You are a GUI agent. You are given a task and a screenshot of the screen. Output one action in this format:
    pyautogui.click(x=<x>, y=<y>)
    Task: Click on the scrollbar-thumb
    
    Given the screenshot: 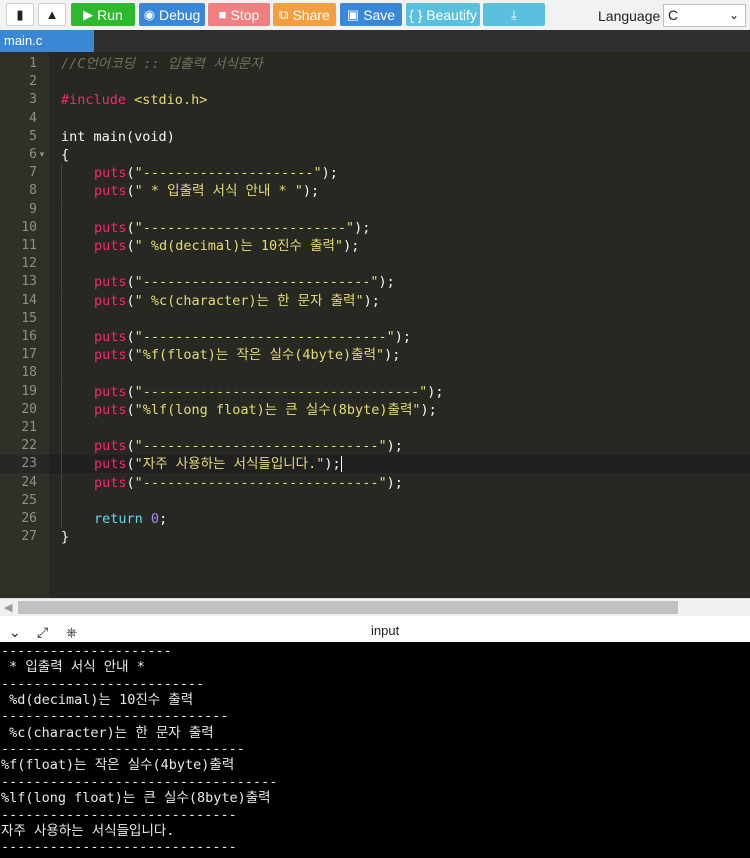 What is the action you would take?
    pyautogui.click(x=348, y=607)
    